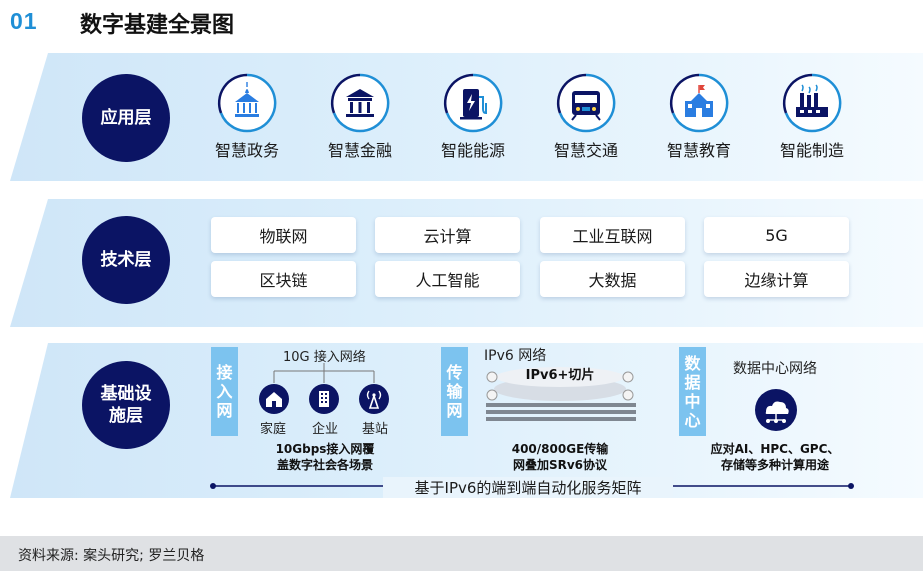 The width and height of the screenshot is (923, 571). I want to click on tech-item: 工业互联网, so click(612, 235).